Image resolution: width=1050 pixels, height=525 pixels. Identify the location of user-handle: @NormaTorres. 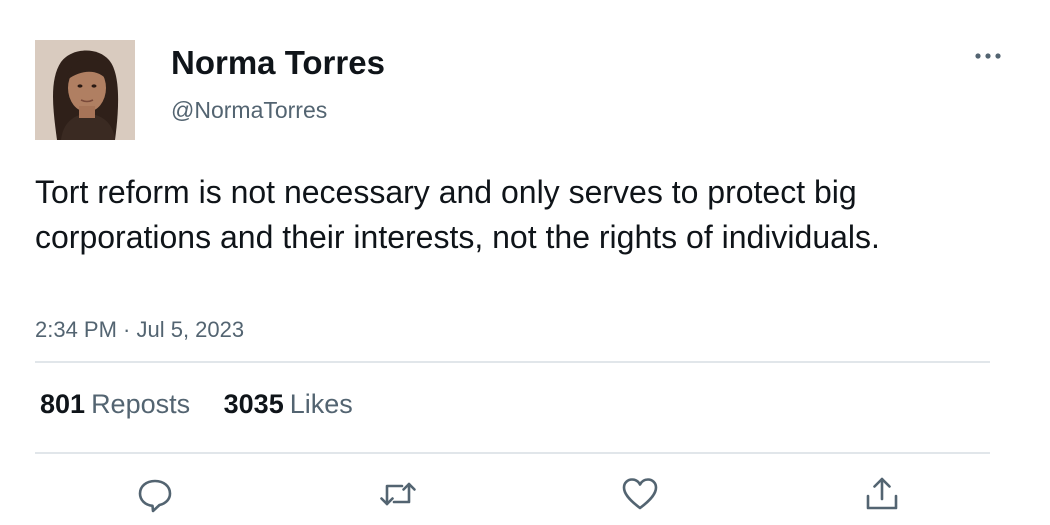
(249, 110).